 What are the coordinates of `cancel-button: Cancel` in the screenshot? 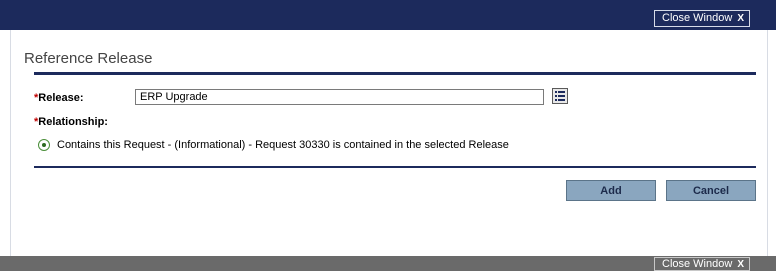 It's located at (711, 190).